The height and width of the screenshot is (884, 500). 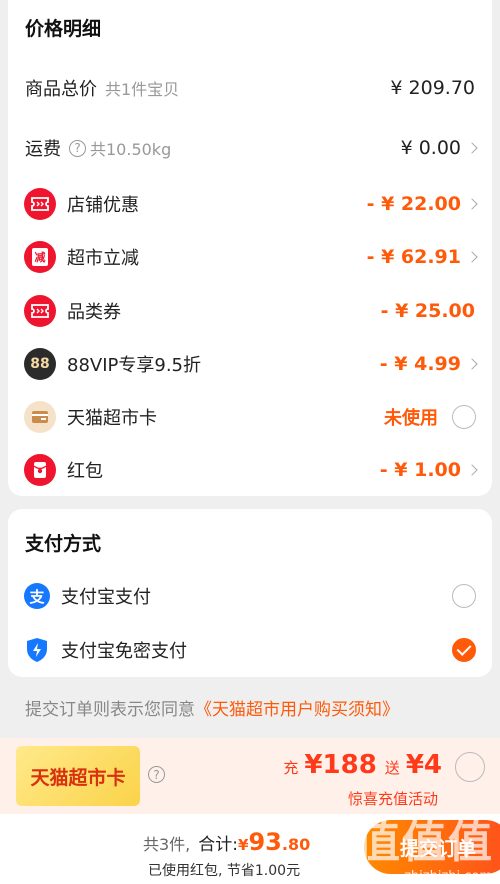 What do you see at coordinates (78, 776) in the screenshot?
I see `tmall-card-badge: 天猫超市卡` at bounding box center [78, 776].